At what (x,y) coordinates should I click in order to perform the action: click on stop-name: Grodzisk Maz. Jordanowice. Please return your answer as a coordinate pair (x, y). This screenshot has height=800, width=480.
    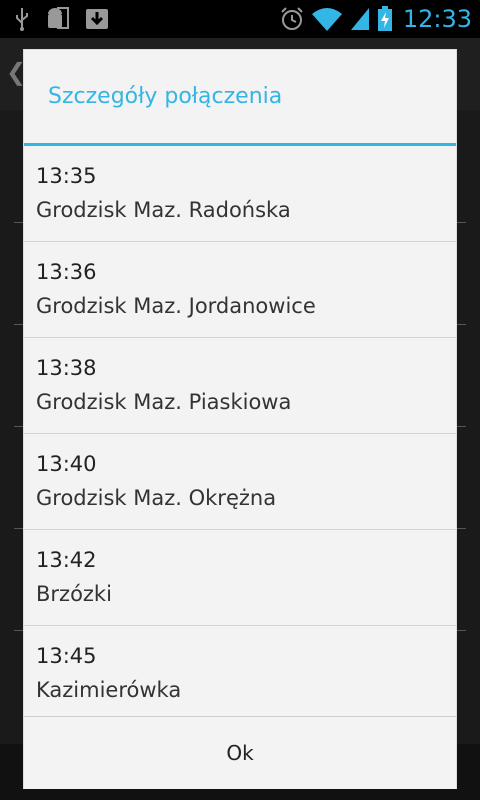
    Looking at the image, I should click on (176, 306).